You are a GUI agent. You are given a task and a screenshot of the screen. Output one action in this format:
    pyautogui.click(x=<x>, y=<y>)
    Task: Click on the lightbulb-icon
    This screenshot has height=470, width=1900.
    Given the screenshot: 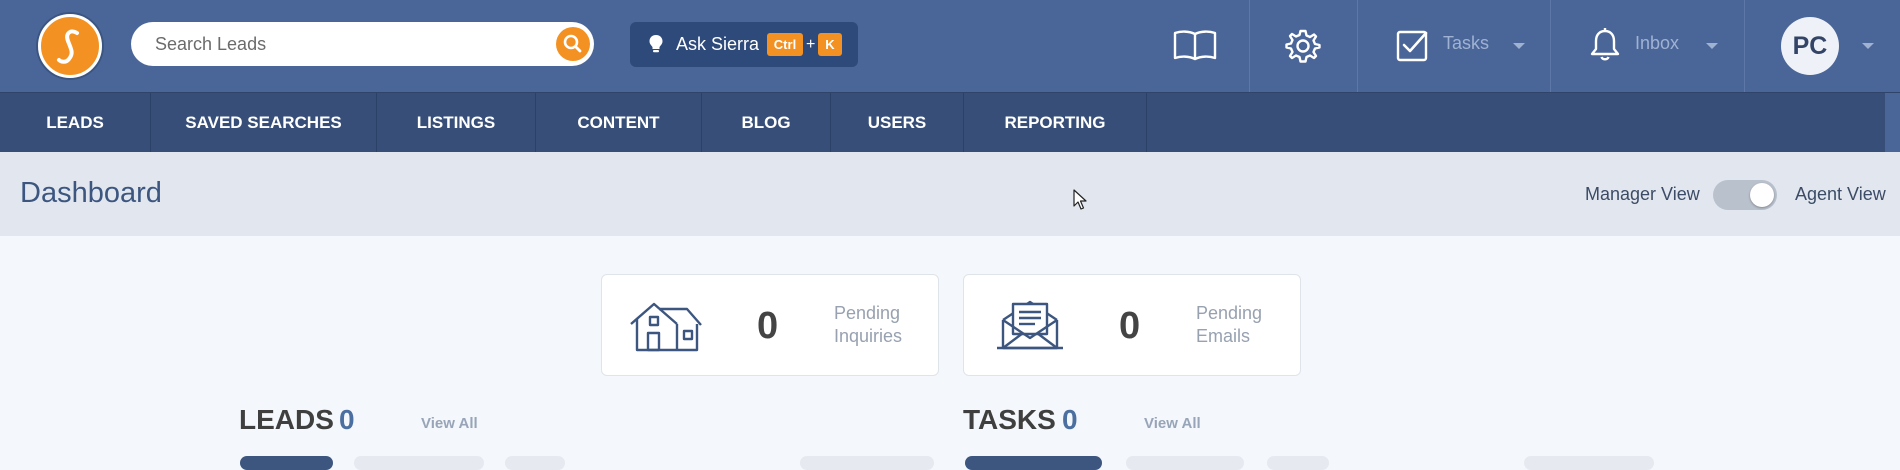 What is the action you would take?
    pyautogui.click(x=656, y=44)
    